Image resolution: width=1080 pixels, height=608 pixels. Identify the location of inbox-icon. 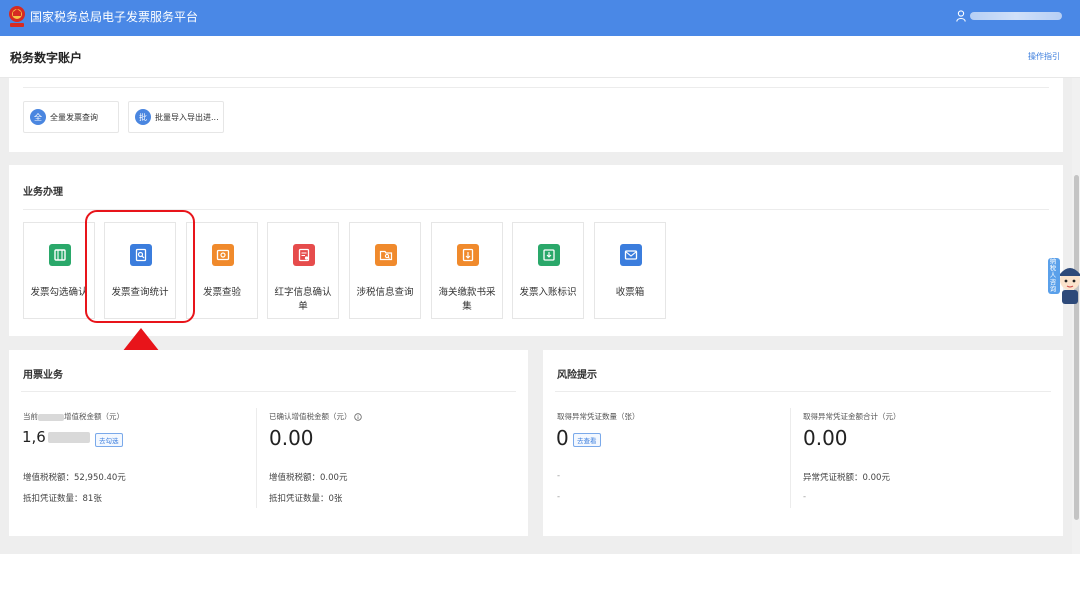
(549, 255).